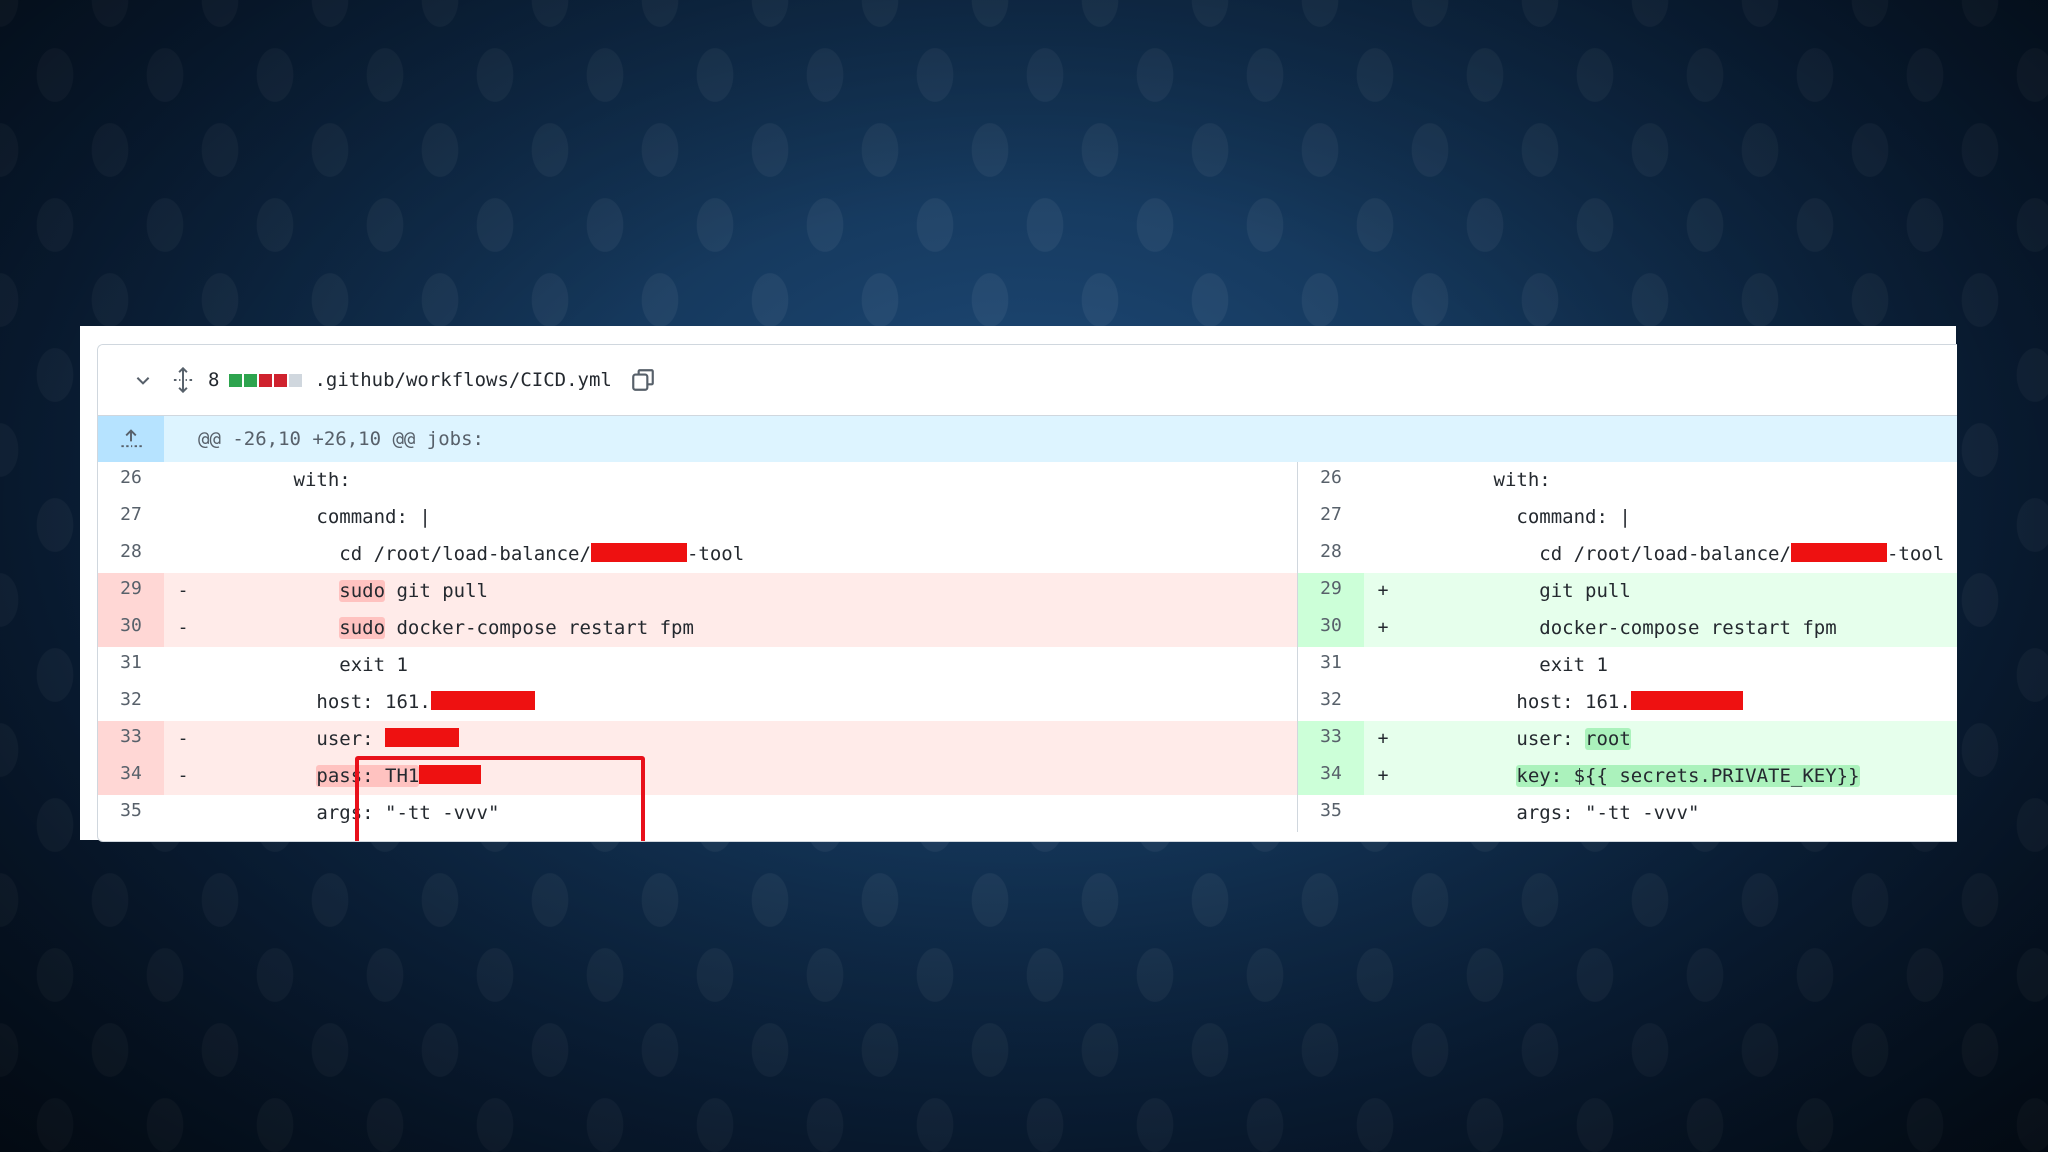  Describe the element at coordinates (698, 665) in the screenshot. I see `left-line: 31 exit 1` at that location.